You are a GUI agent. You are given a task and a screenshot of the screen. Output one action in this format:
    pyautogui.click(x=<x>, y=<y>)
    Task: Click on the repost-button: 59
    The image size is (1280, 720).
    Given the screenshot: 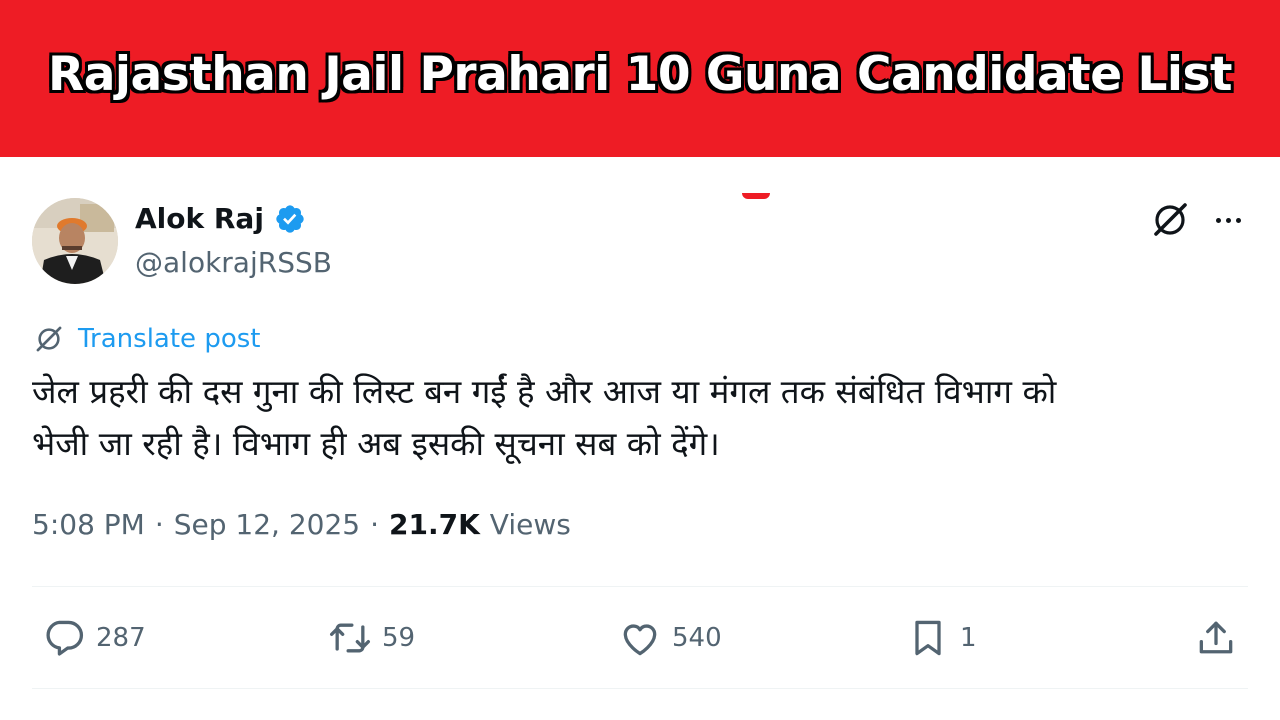 What is the action you would take?
    pyautogui.click(x=371, y=638)
    